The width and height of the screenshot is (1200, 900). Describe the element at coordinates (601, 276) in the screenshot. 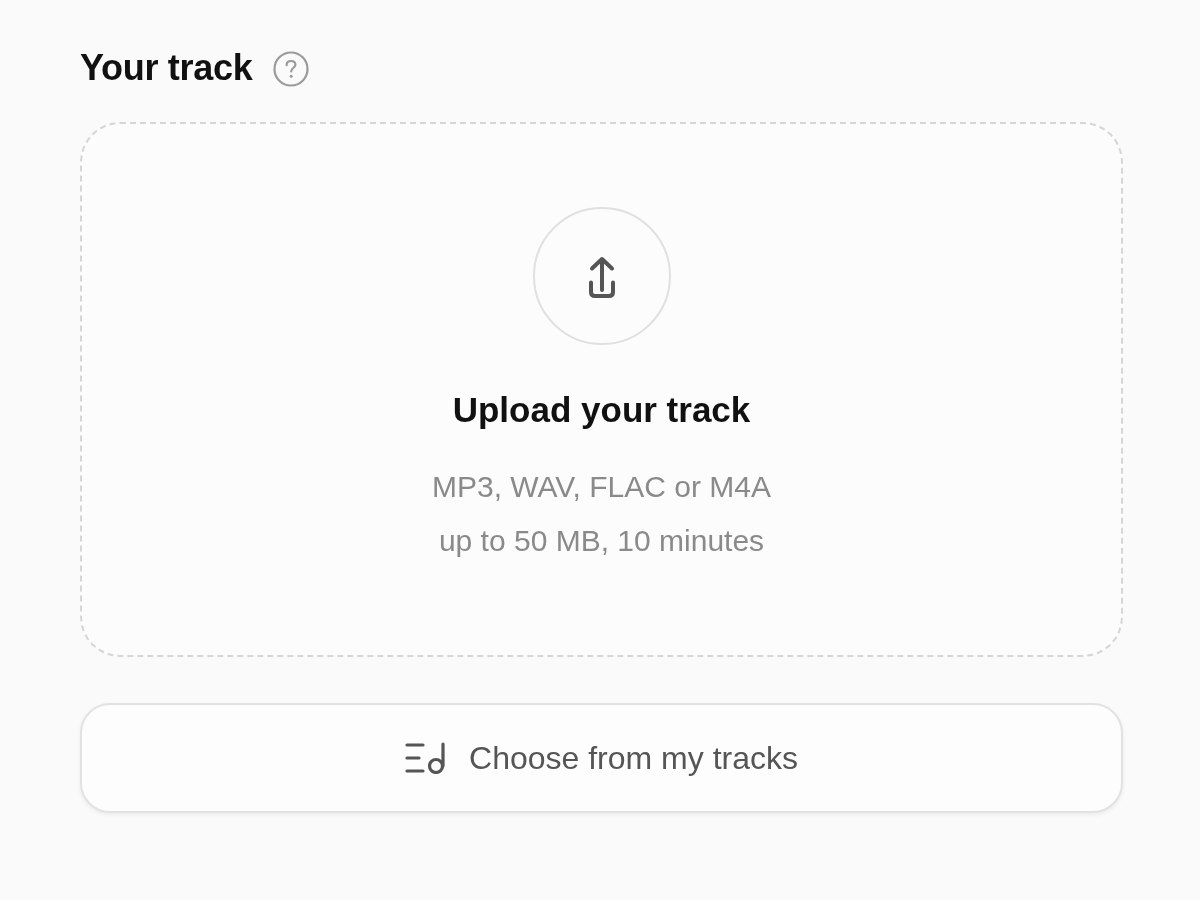

I see `upload-icon` at that location.